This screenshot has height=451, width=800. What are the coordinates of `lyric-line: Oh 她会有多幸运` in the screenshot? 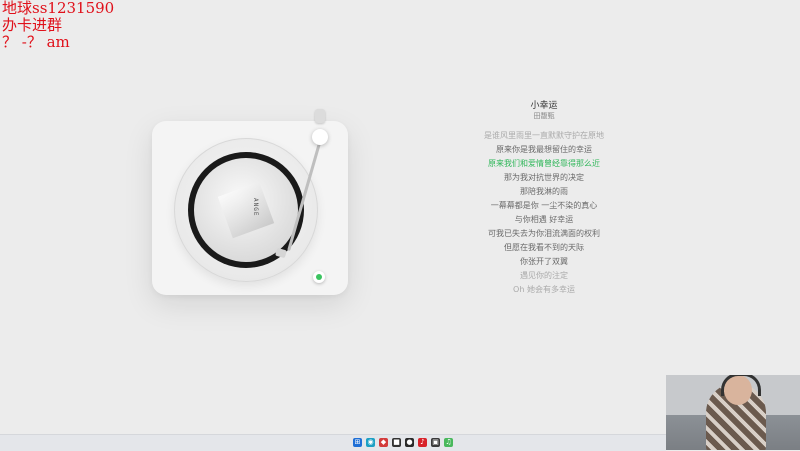 It's located at (544, 290).